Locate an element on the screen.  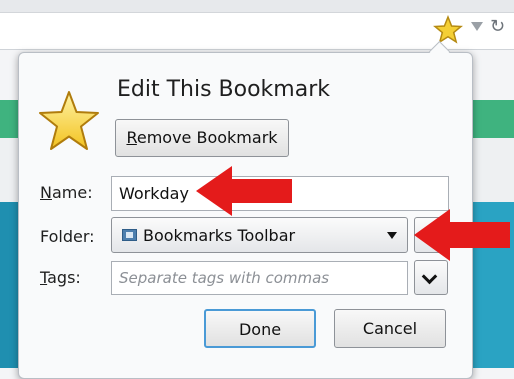
cancel-button: Cancel is located at coordinates (390, 328).